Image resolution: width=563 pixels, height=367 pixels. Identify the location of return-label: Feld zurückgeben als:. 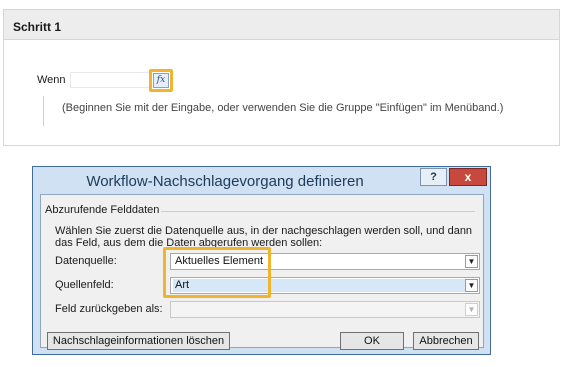
(109, 309).